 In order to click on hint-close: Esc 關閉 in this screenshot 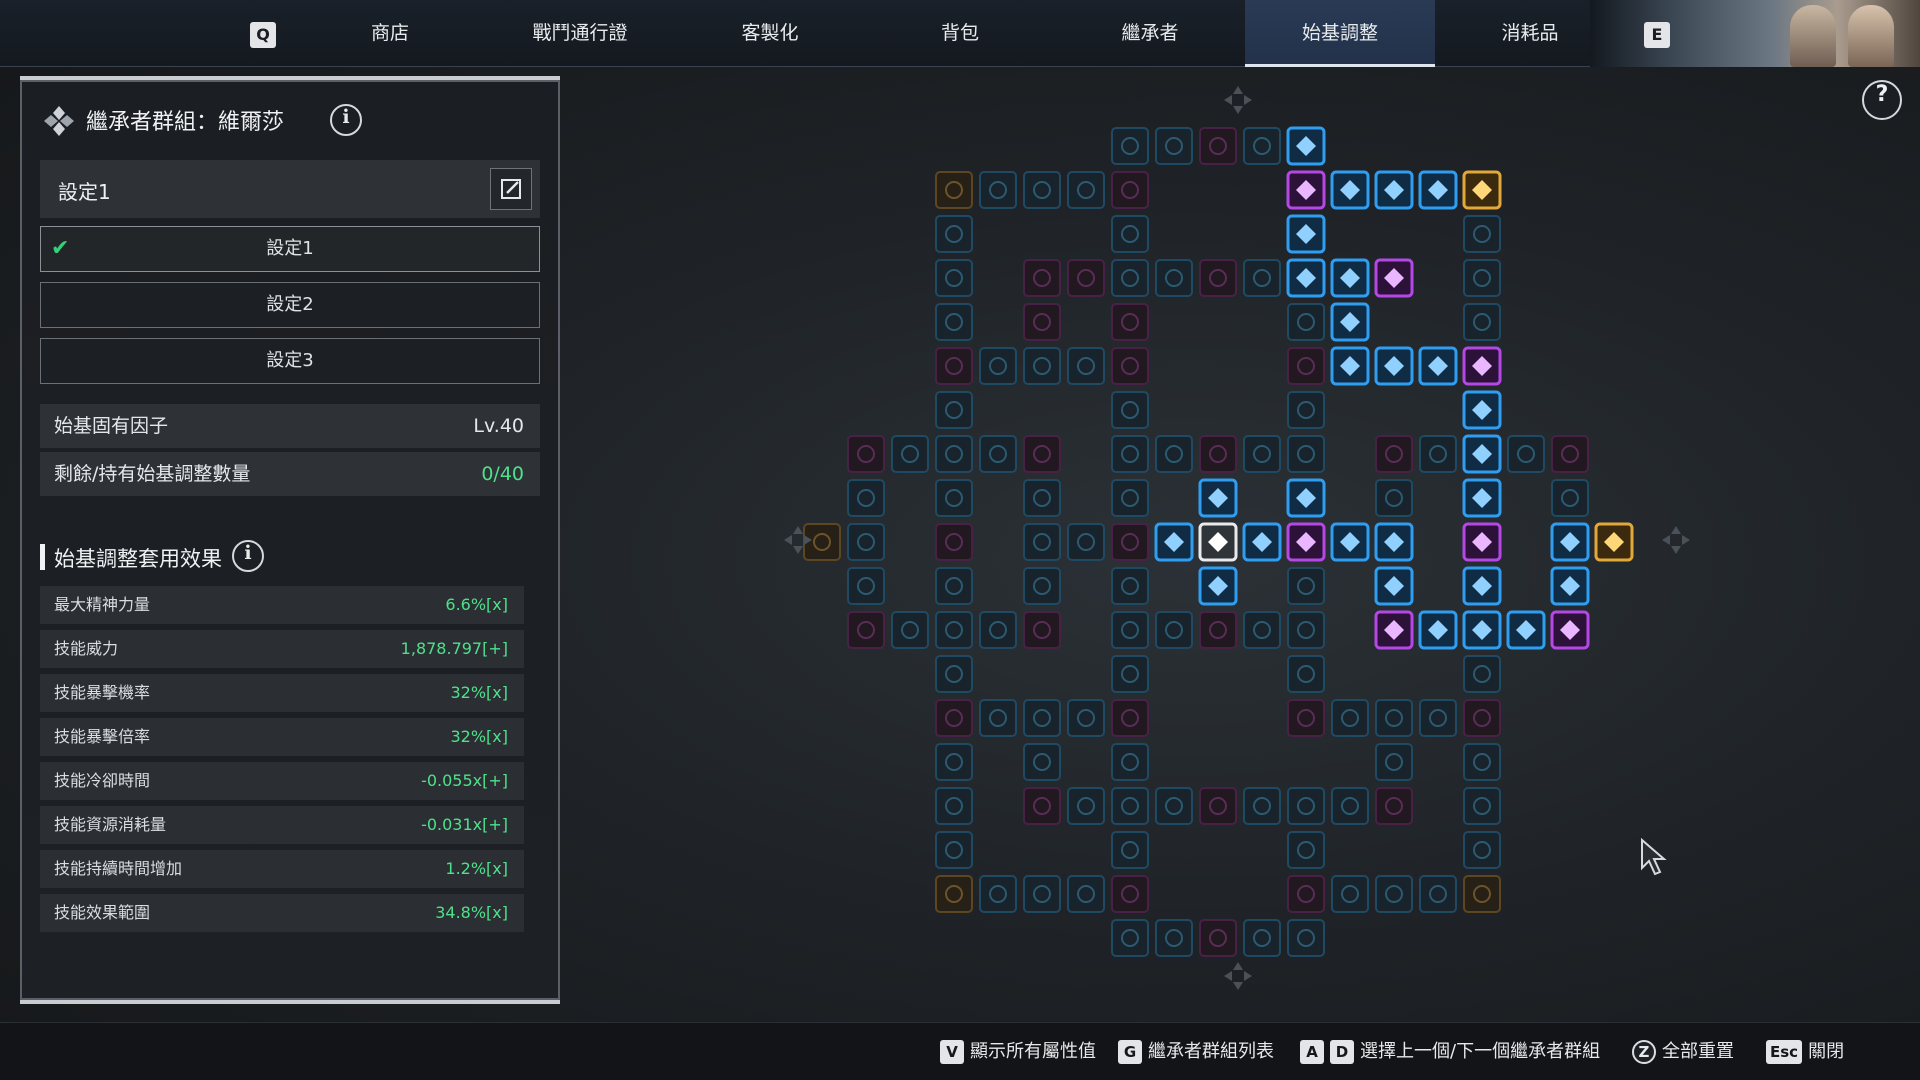, I will do `click(1805, 1052)`.